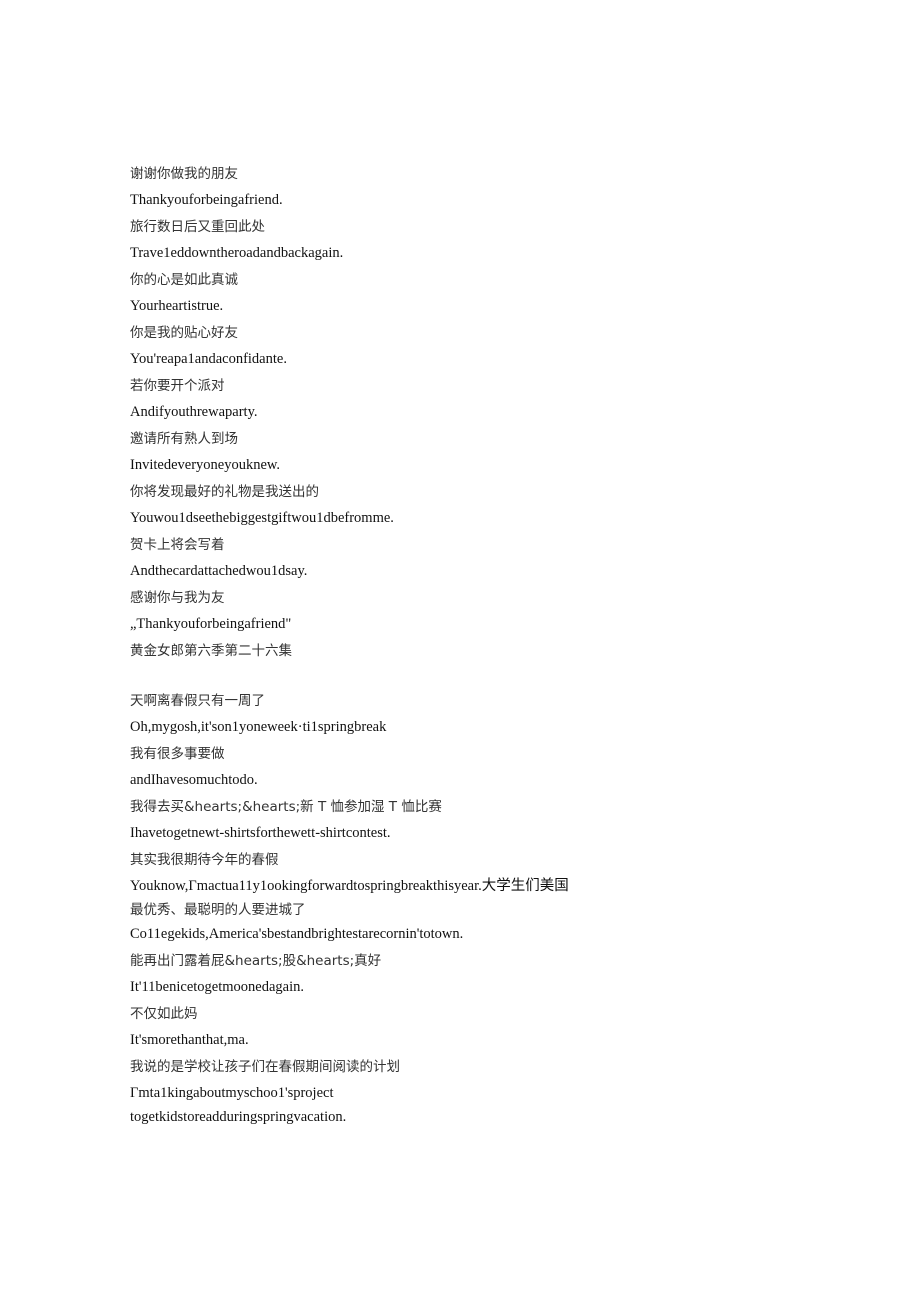 The width and height of the screenshot is (920, 1301). I want to click on chinese-line: 若你要开个派对, so click(177, 386).